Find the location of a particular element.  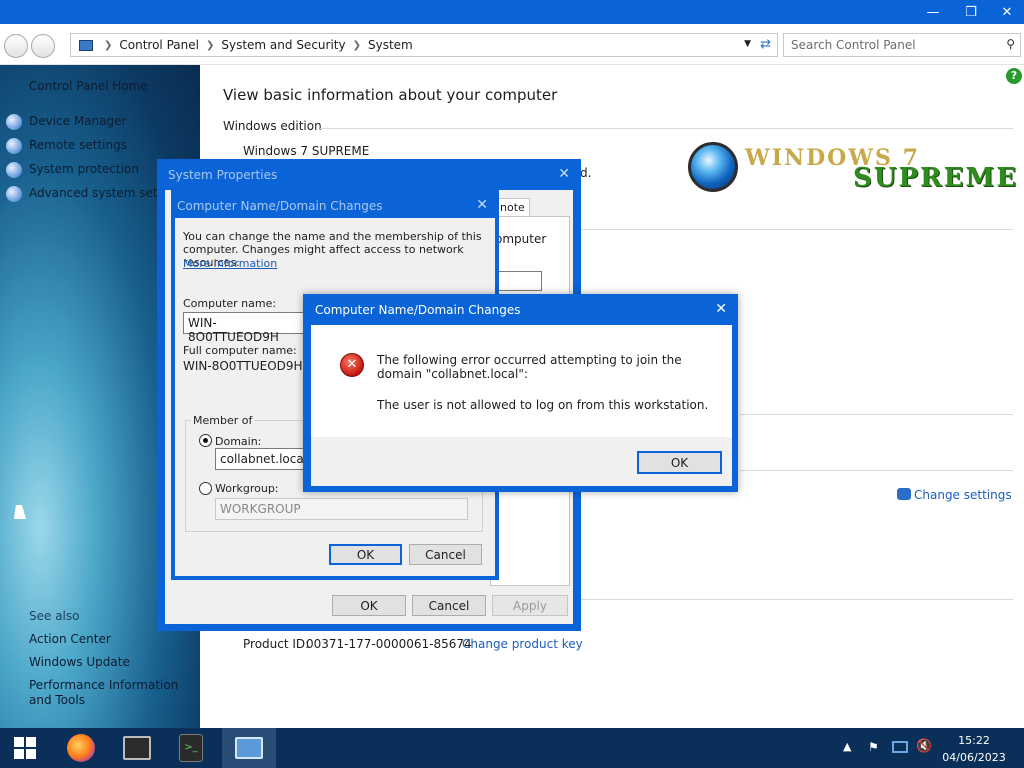

full-name-label: Full computer name: is located at coordinates (240, 350).